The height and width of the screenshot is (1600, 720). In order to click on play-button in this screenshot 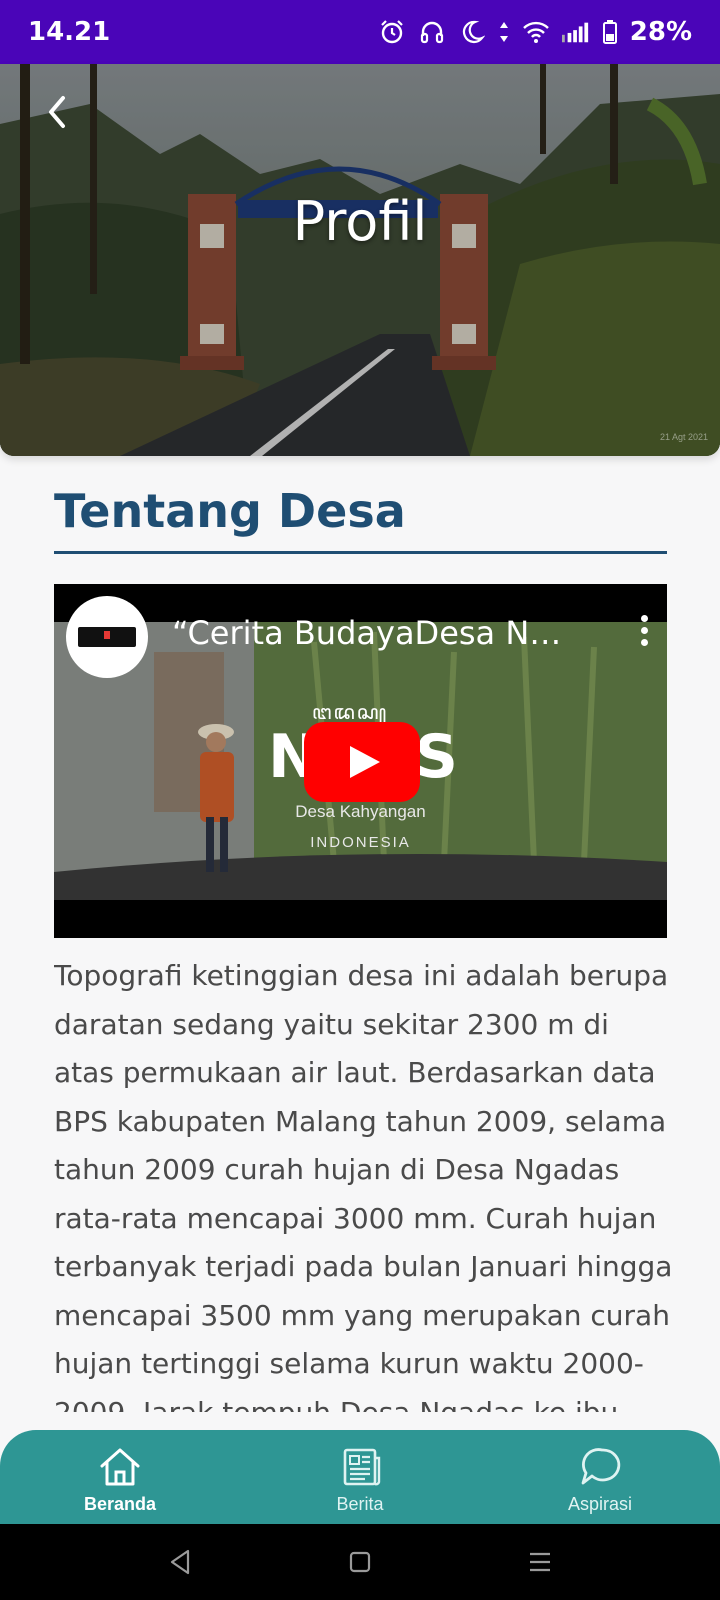, I will do `click(362, 762)`.